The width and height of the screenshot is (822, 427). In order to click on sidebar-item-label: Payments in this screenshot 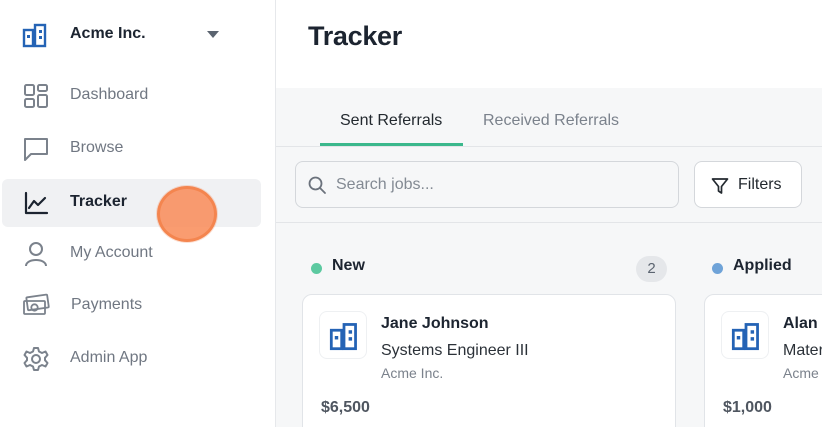, I will do `click(107, 304)`.